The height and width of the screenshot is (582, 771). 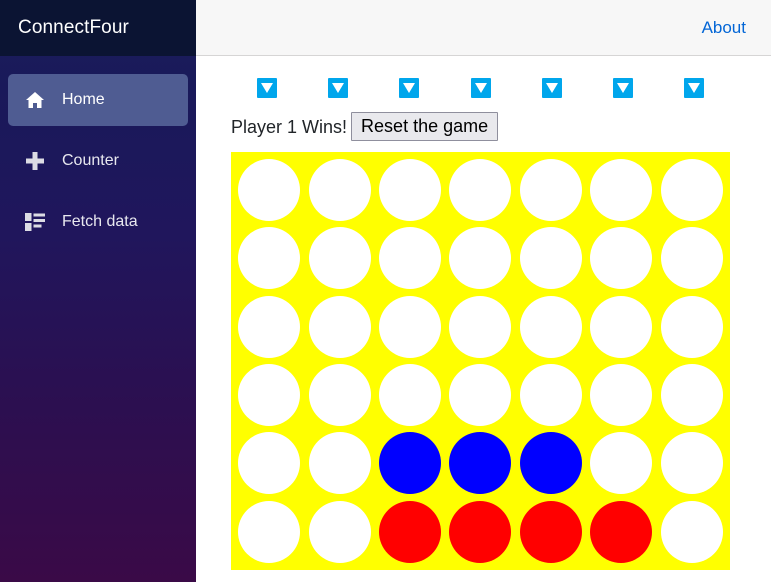 What do you see at coordinates (425, 126) in the screenshot?
I see `reset-game-button: Reset the game` at bounding box center [425, 126].